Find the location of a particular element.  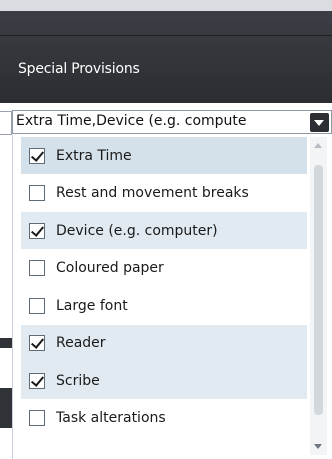

option-label: Scribe is located at coordinates (78, 380).